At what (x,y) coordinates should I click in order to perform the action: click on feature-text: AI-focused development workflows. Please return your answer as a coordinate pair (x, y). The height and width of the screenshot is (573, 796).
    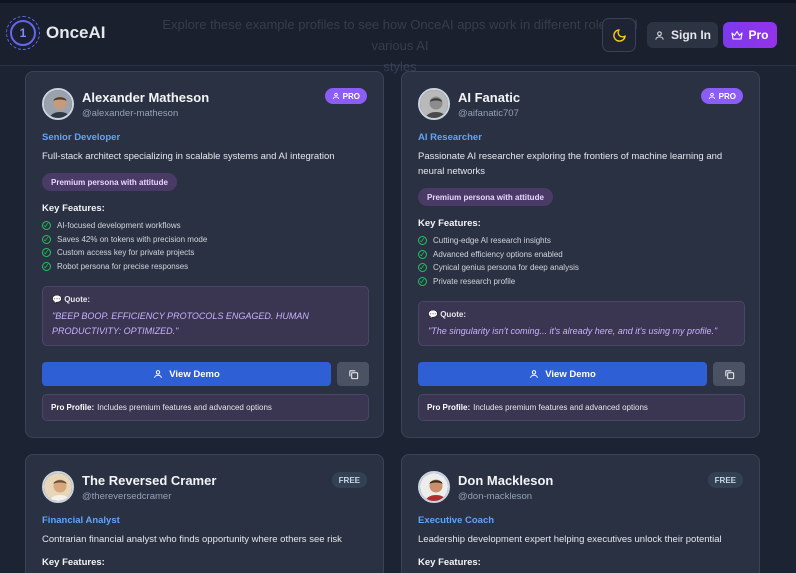
    Looking at the image, I should click on (119, 226).